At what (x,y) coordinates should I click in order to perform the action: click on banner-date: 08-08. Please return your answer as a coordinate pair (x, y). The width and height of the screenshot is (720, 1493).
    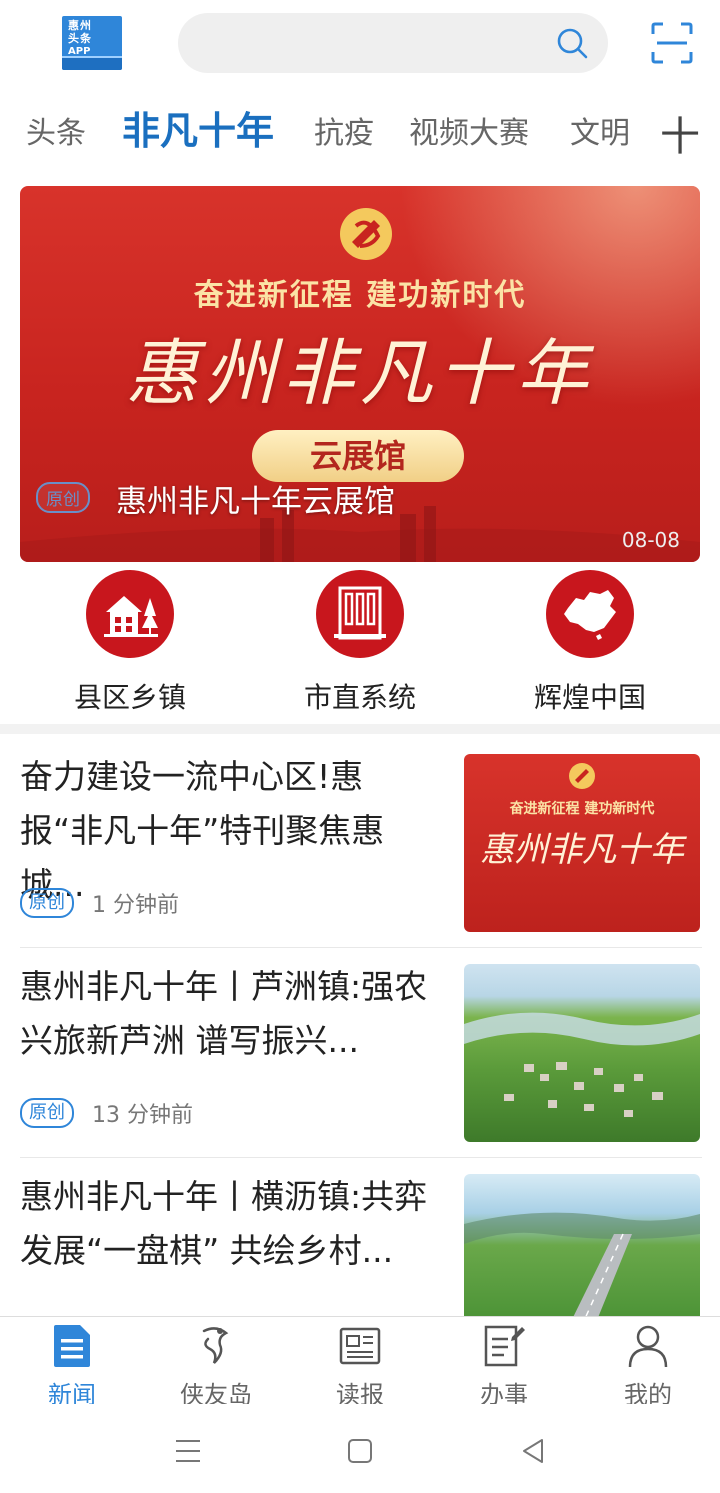
    Looking at the image, I should click on (650, 540).